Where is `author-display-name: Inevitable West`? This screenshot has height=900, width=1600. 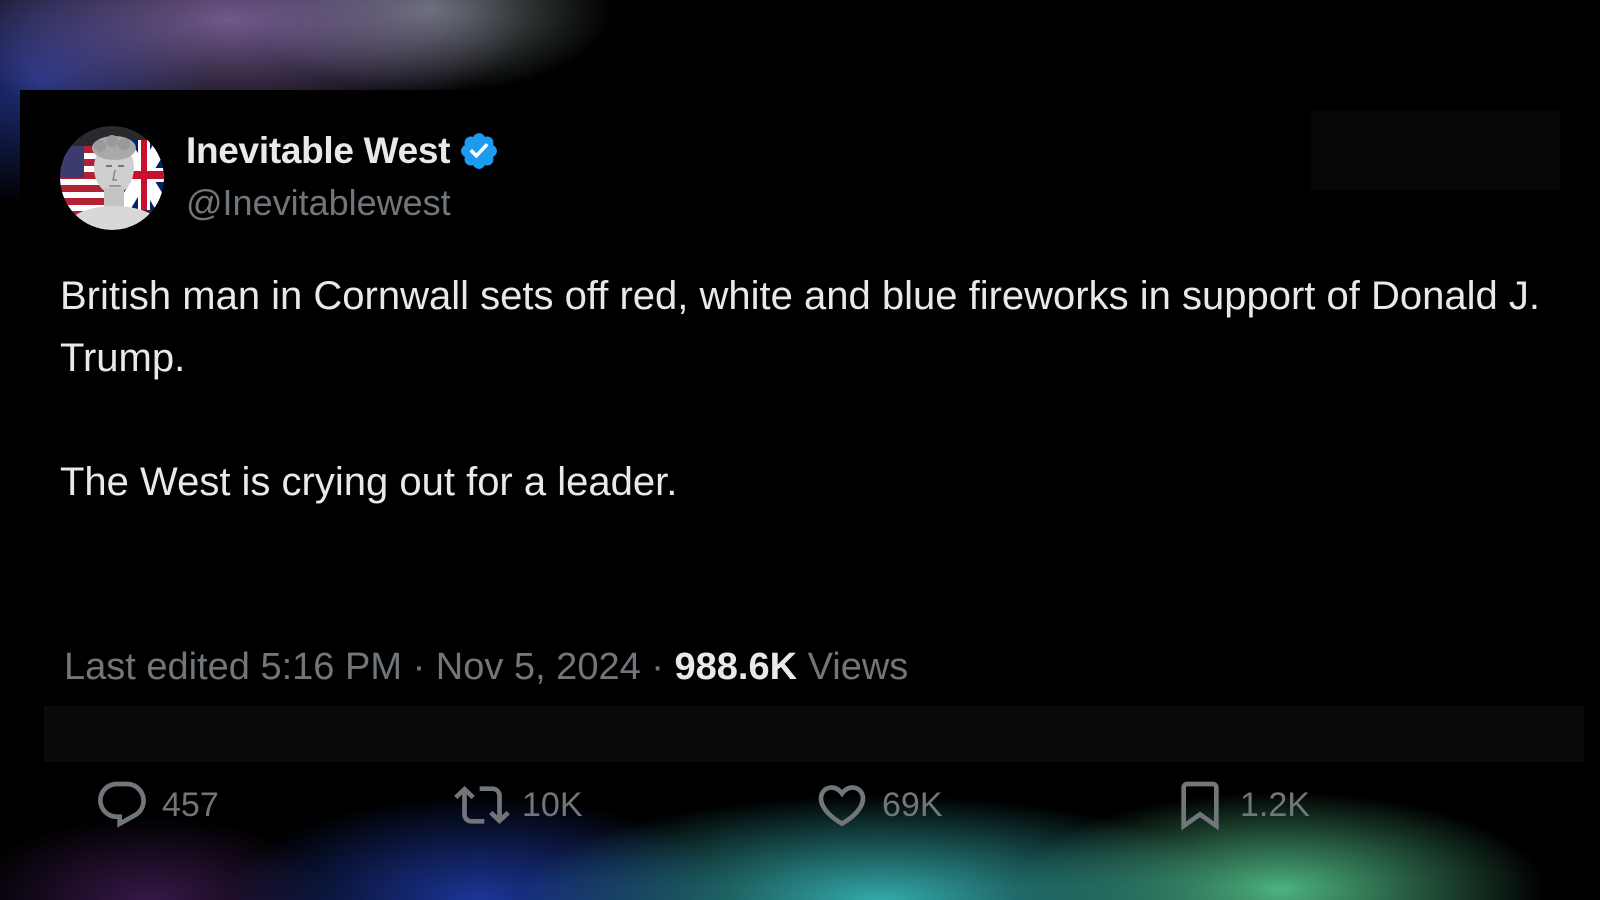
author-display-name: Inevitable West is located at coordinates (318, 151).